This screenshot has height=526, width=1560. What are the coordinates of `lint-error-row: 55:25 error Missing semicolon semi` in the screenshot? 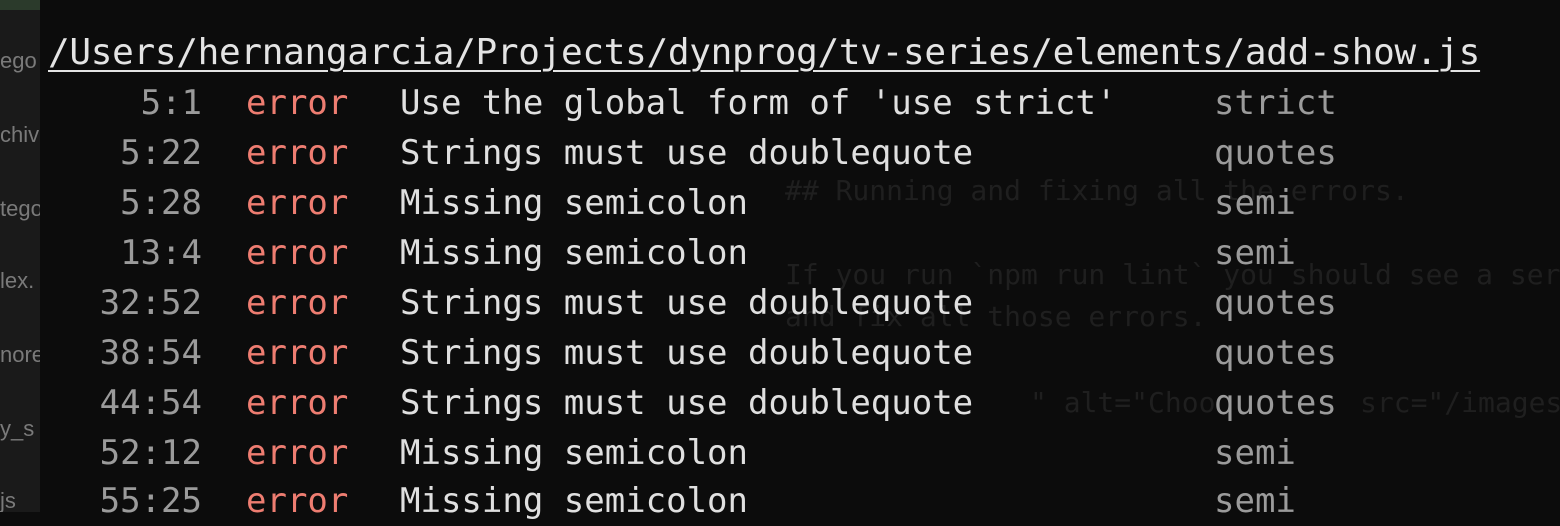 It's located at (800, 501).